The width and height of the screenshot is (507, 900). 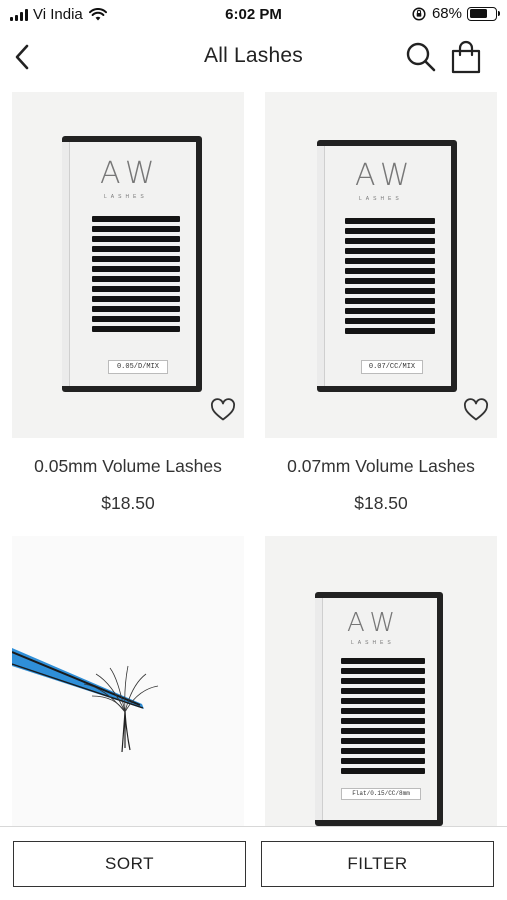 What do you see at coordinates (253, 58) in the screenshot?
I see `app-header: All Lashes` at bounding box center [253, 58].